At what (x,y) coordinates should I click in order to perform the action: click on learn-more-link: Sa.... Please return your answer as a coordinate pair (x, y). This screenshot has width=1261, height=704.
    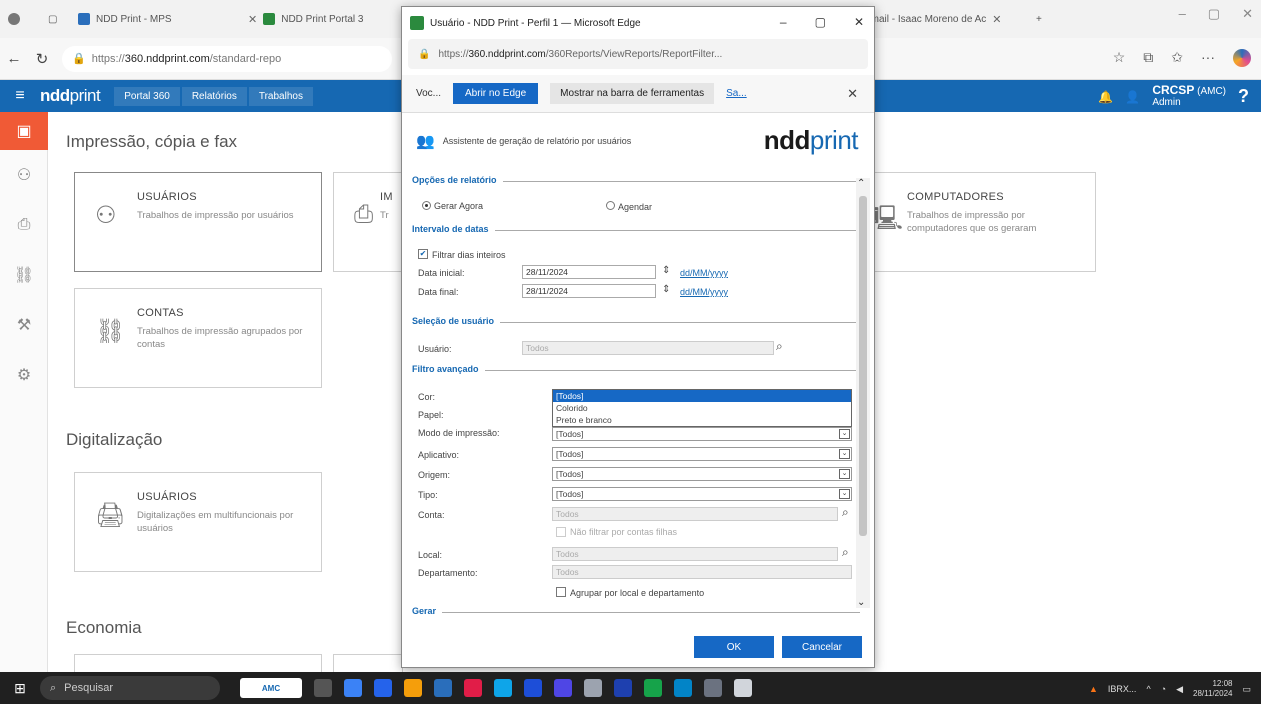
    Looking at the image, I should click on (736, 93).